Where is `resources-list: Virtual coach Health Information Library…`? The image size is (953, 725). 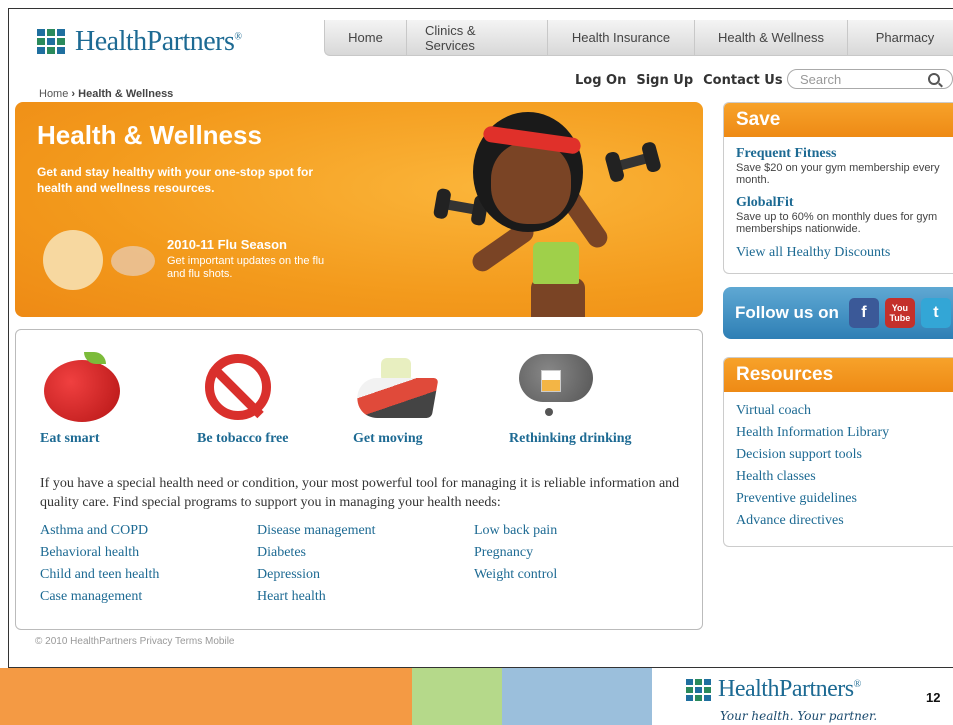 resources-list: Virtual coach Health Information Library… is located at coordinates (838, 466).